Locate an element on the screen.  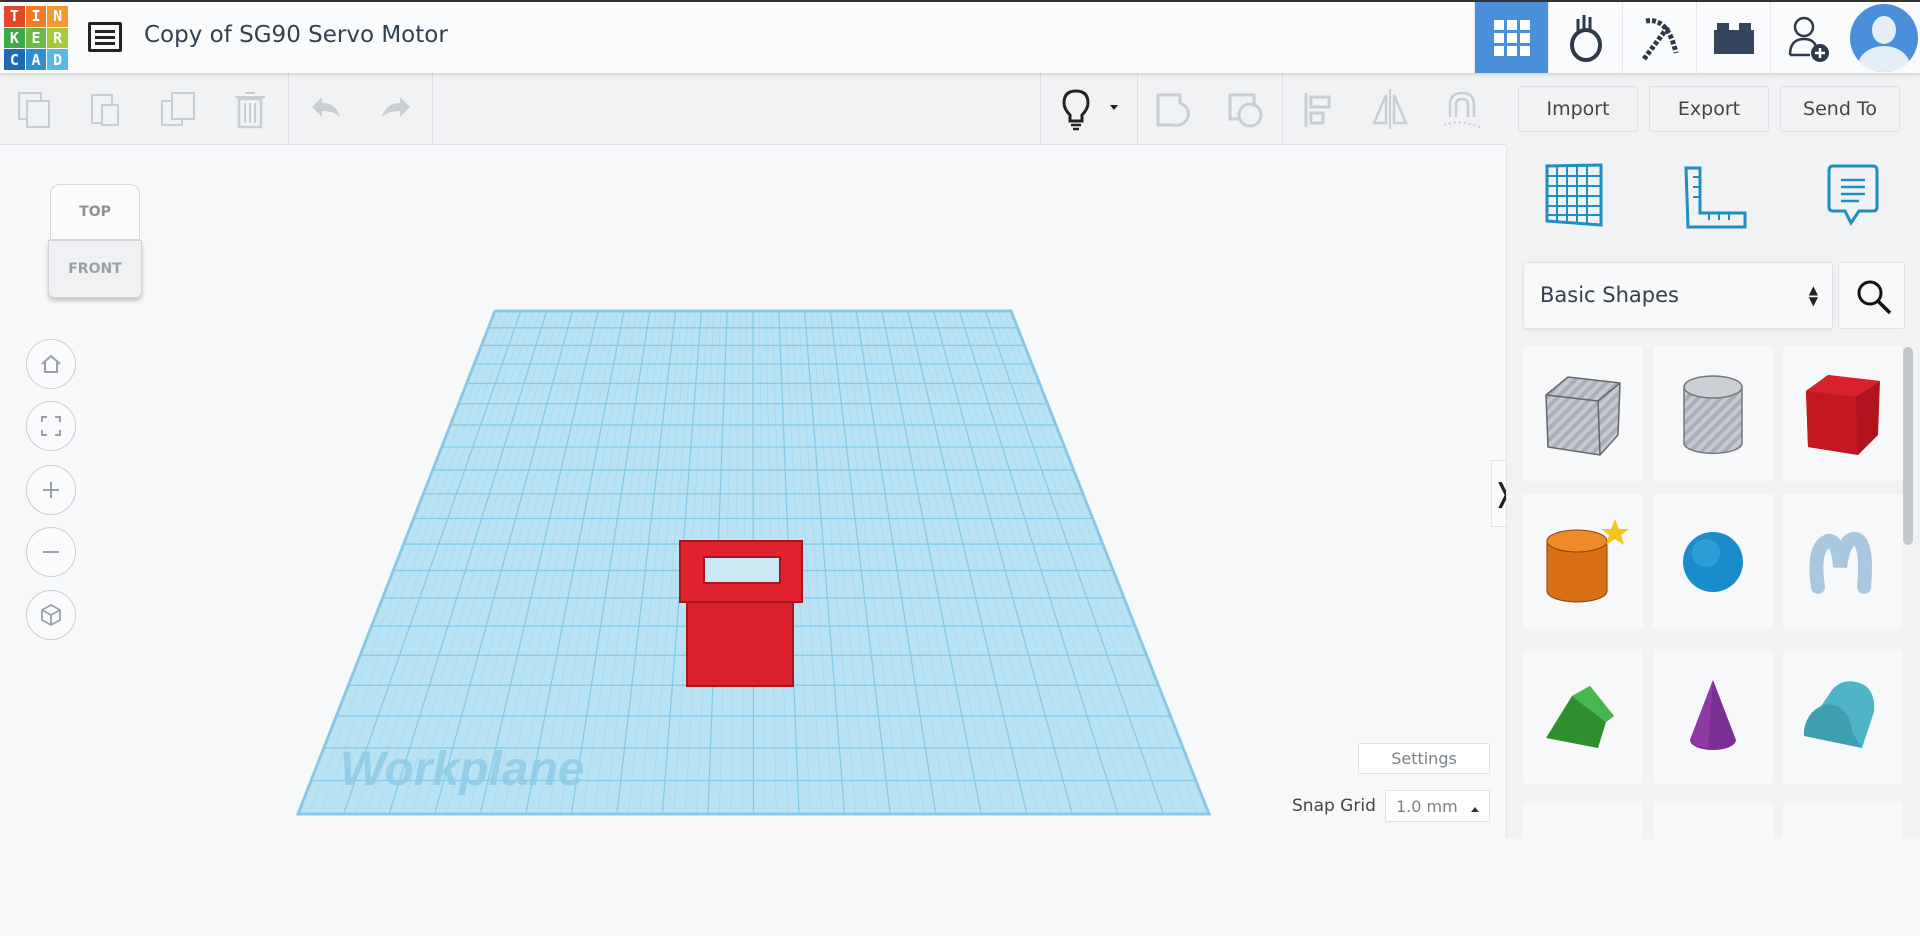
invite-user-icon is located at coordinates (1807, 37).